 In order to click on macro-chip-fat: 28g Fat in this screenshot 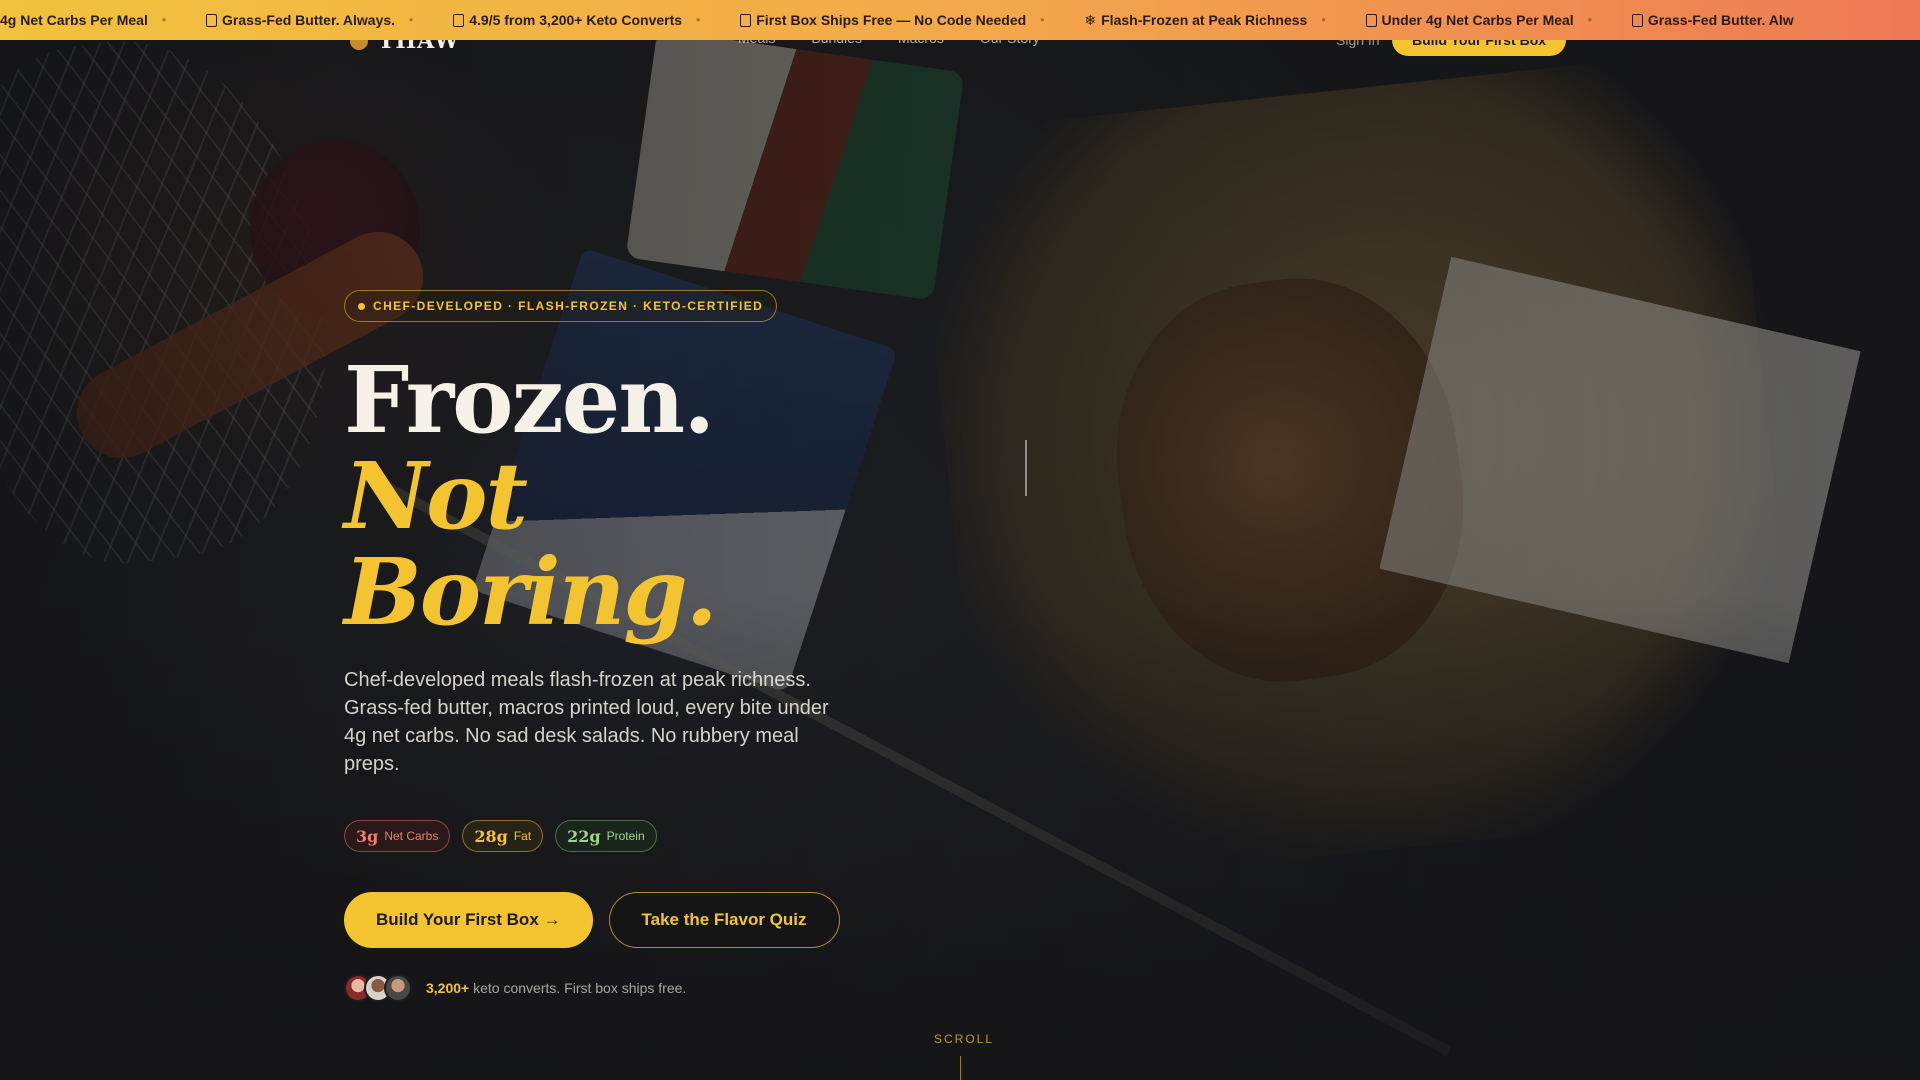, I will do `click(503, 836)`.